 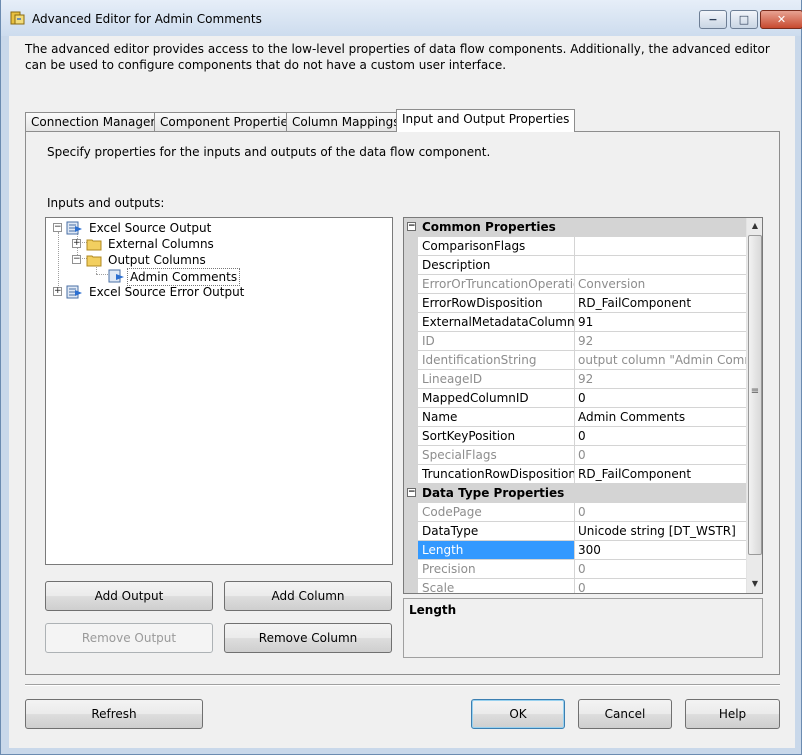 I want to click on property-row: SpecialFlags 0, so click(x=575, y=455).